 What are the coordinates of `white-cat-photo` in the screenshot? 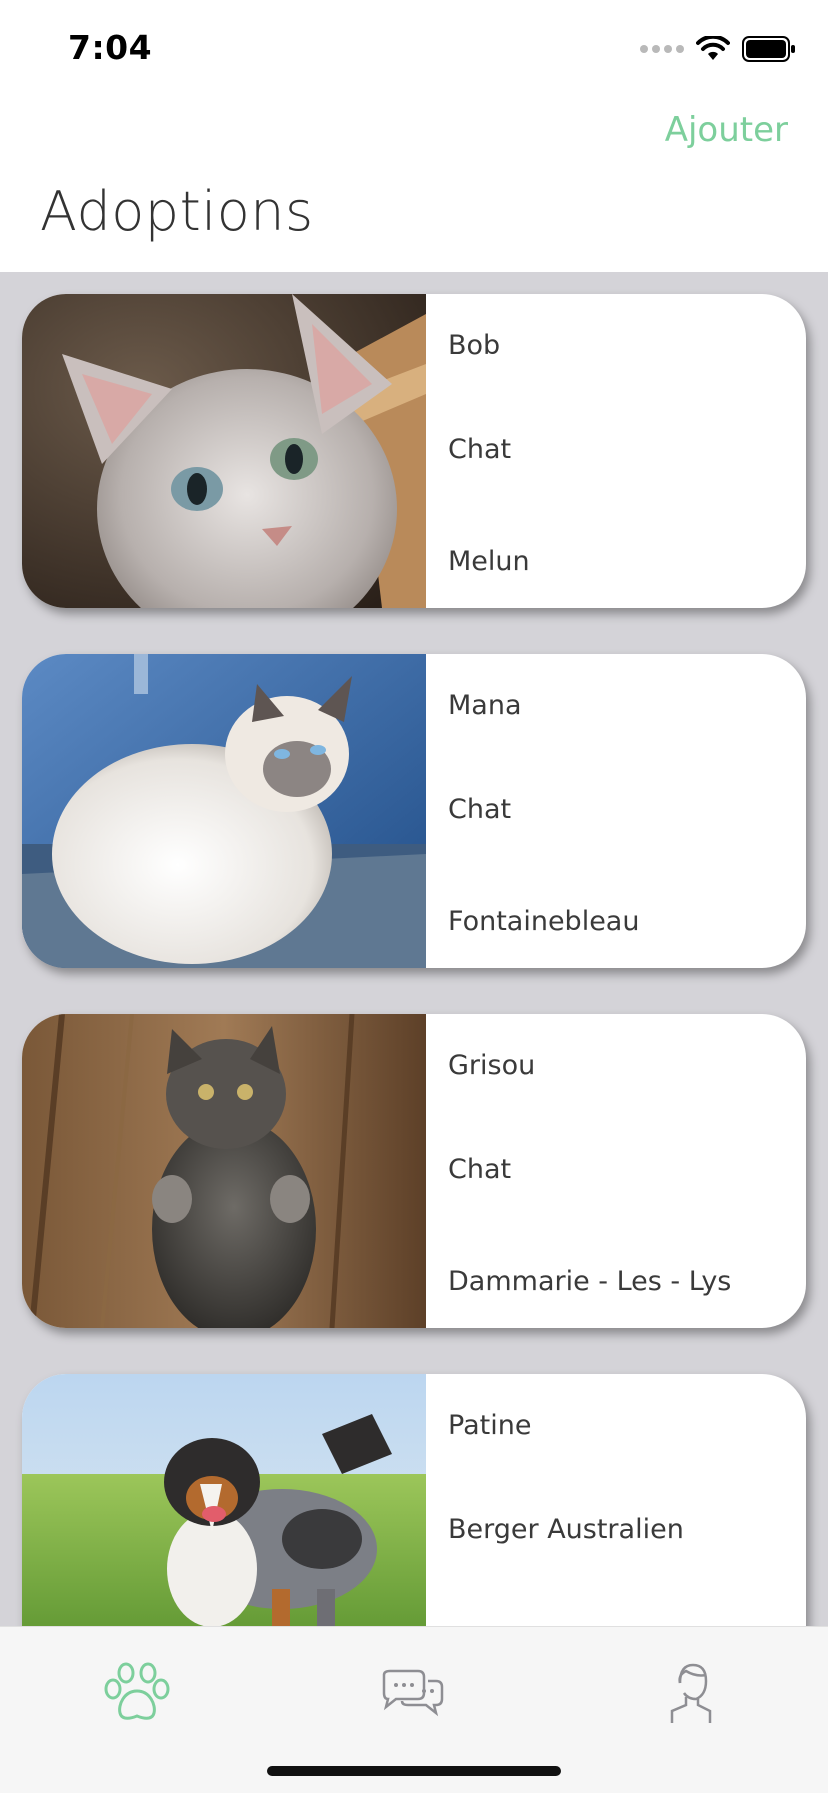 It's located at (224, 811).